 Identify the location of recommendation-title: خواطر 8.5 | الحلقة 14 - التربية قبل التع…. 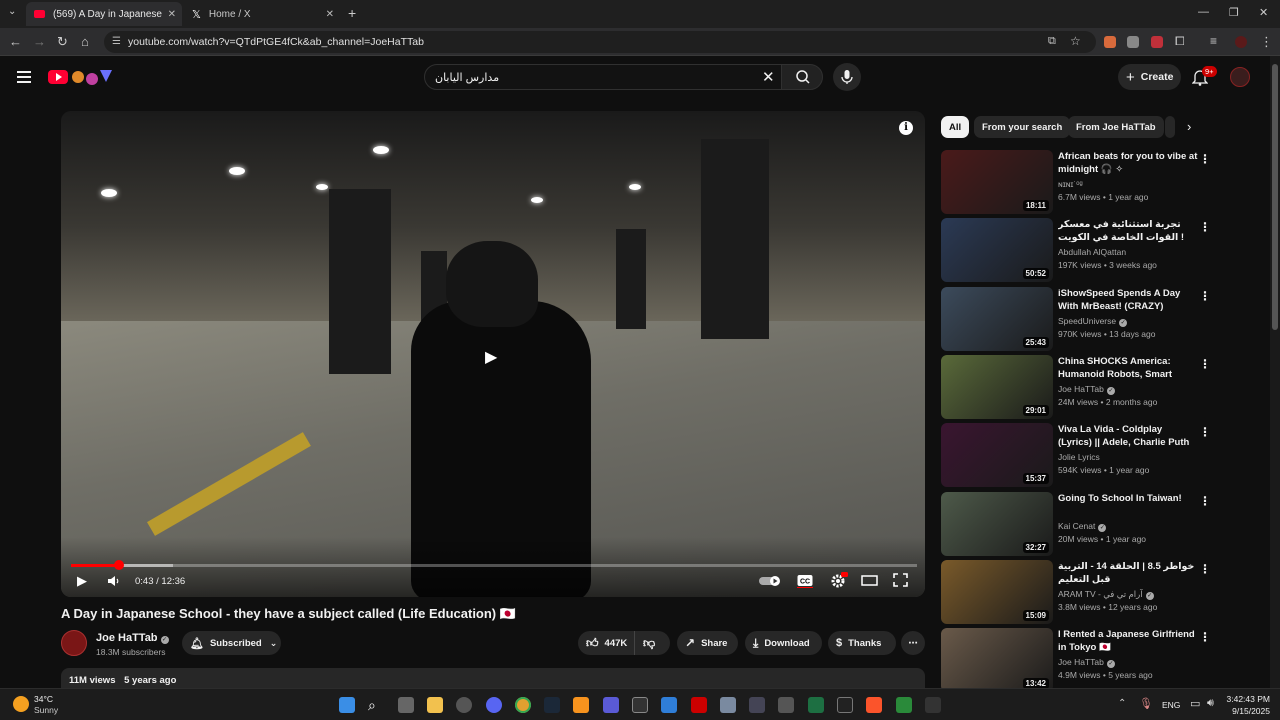
(1128, 573).